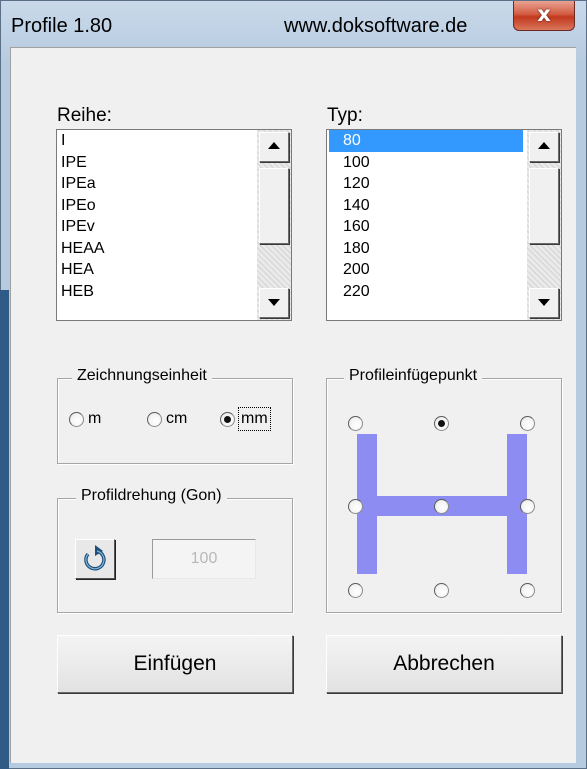  Describe the element at coordinates (444, 664) in the screenshot. I see `abbrechen-button: Abbrechen` at that location.